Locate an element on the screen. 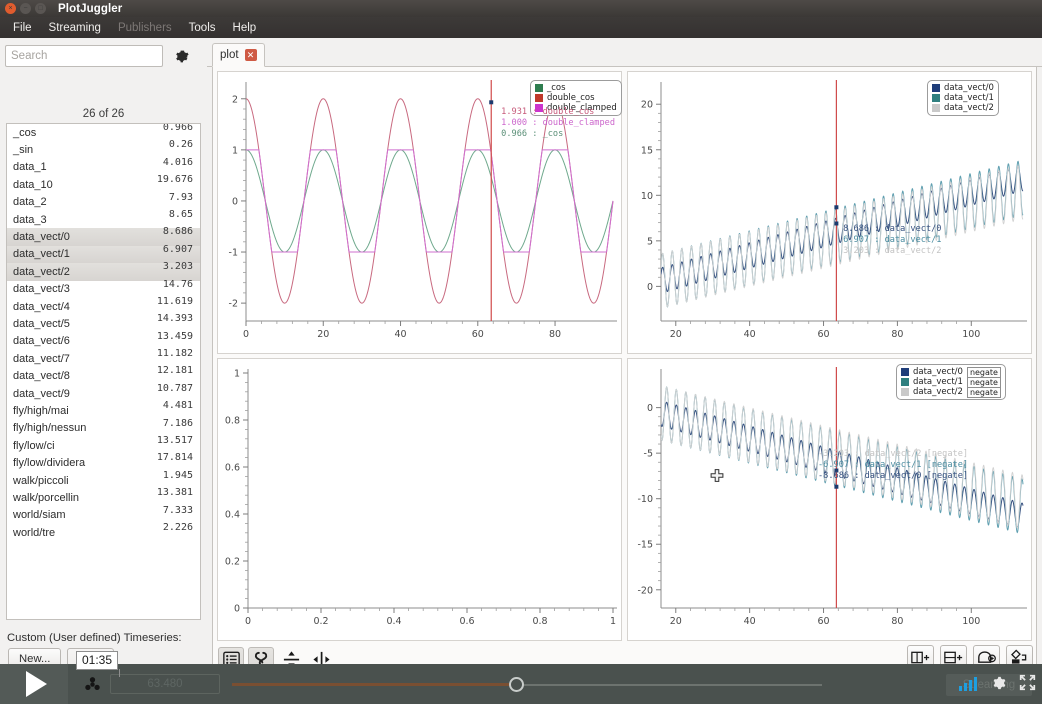  signal-bars-icon is located at coordinates (968, 684).